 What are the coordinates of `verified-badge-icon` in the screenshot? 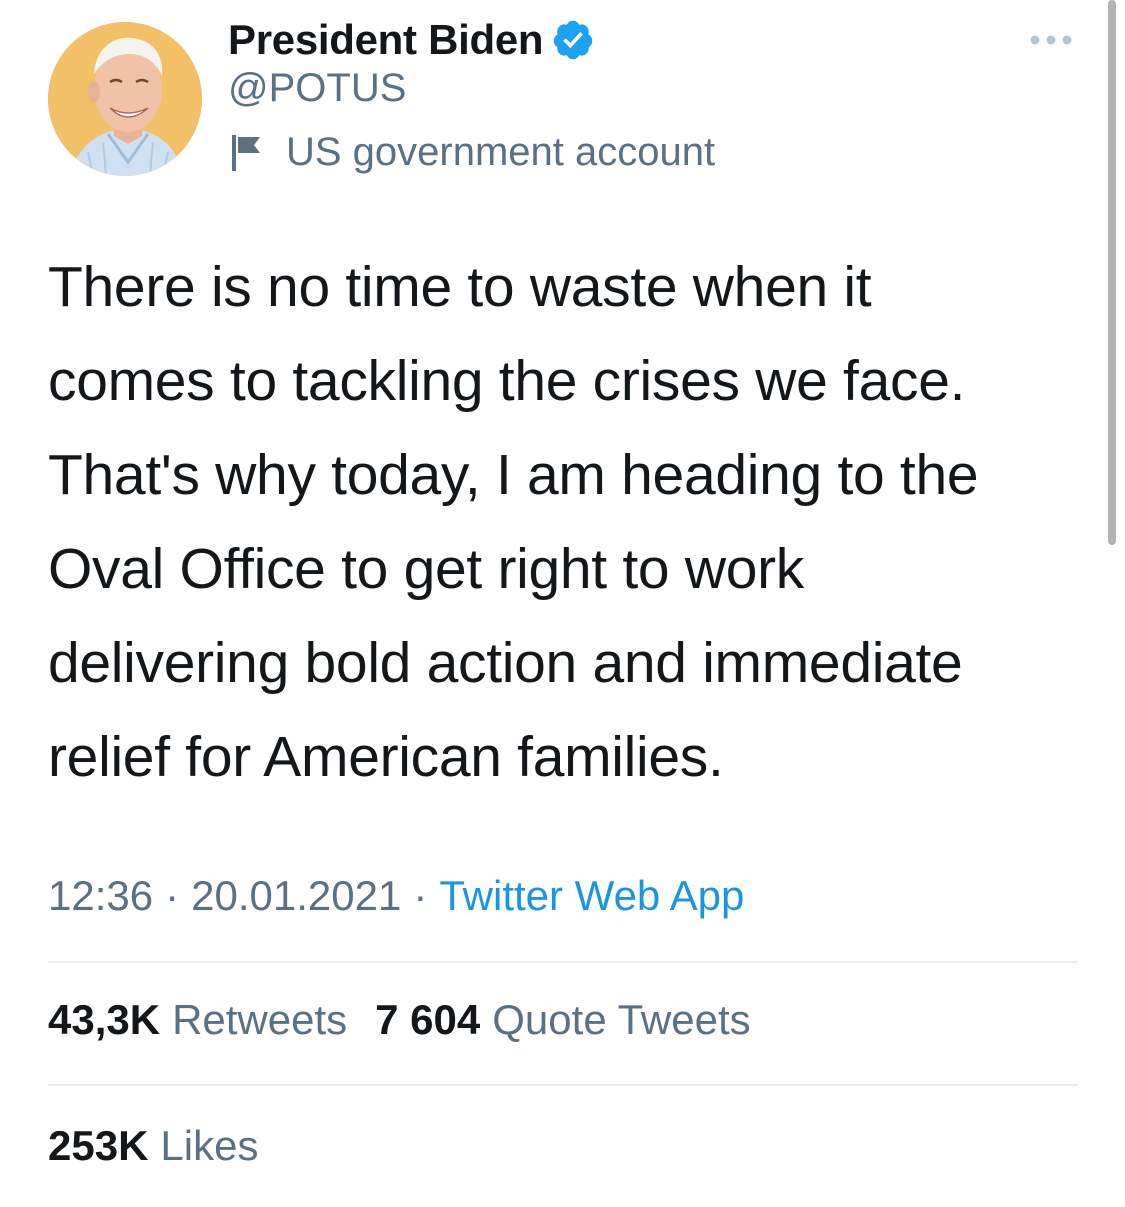 It's located at (573, 40).